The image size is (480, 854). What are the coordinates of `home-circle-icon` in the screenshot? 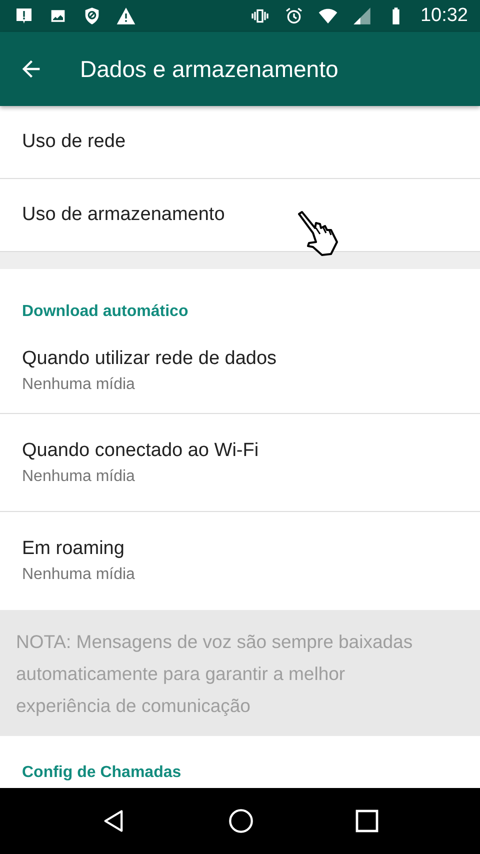 It's located at (241, 821).